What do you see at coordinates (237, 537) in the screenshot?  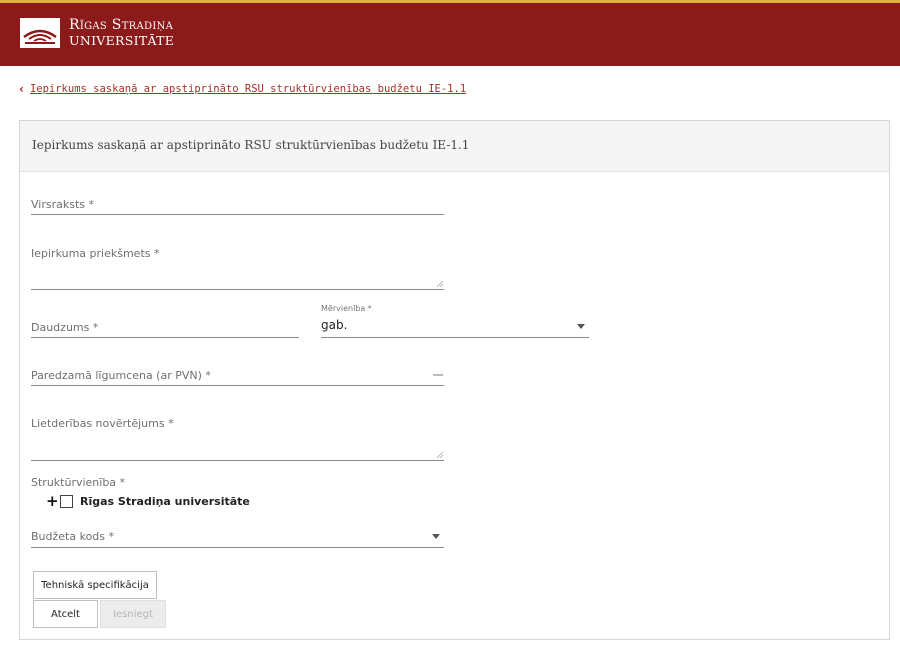 I see `budzeta-kods-select: Budžeta kods *` at bounding box center [237, 537].